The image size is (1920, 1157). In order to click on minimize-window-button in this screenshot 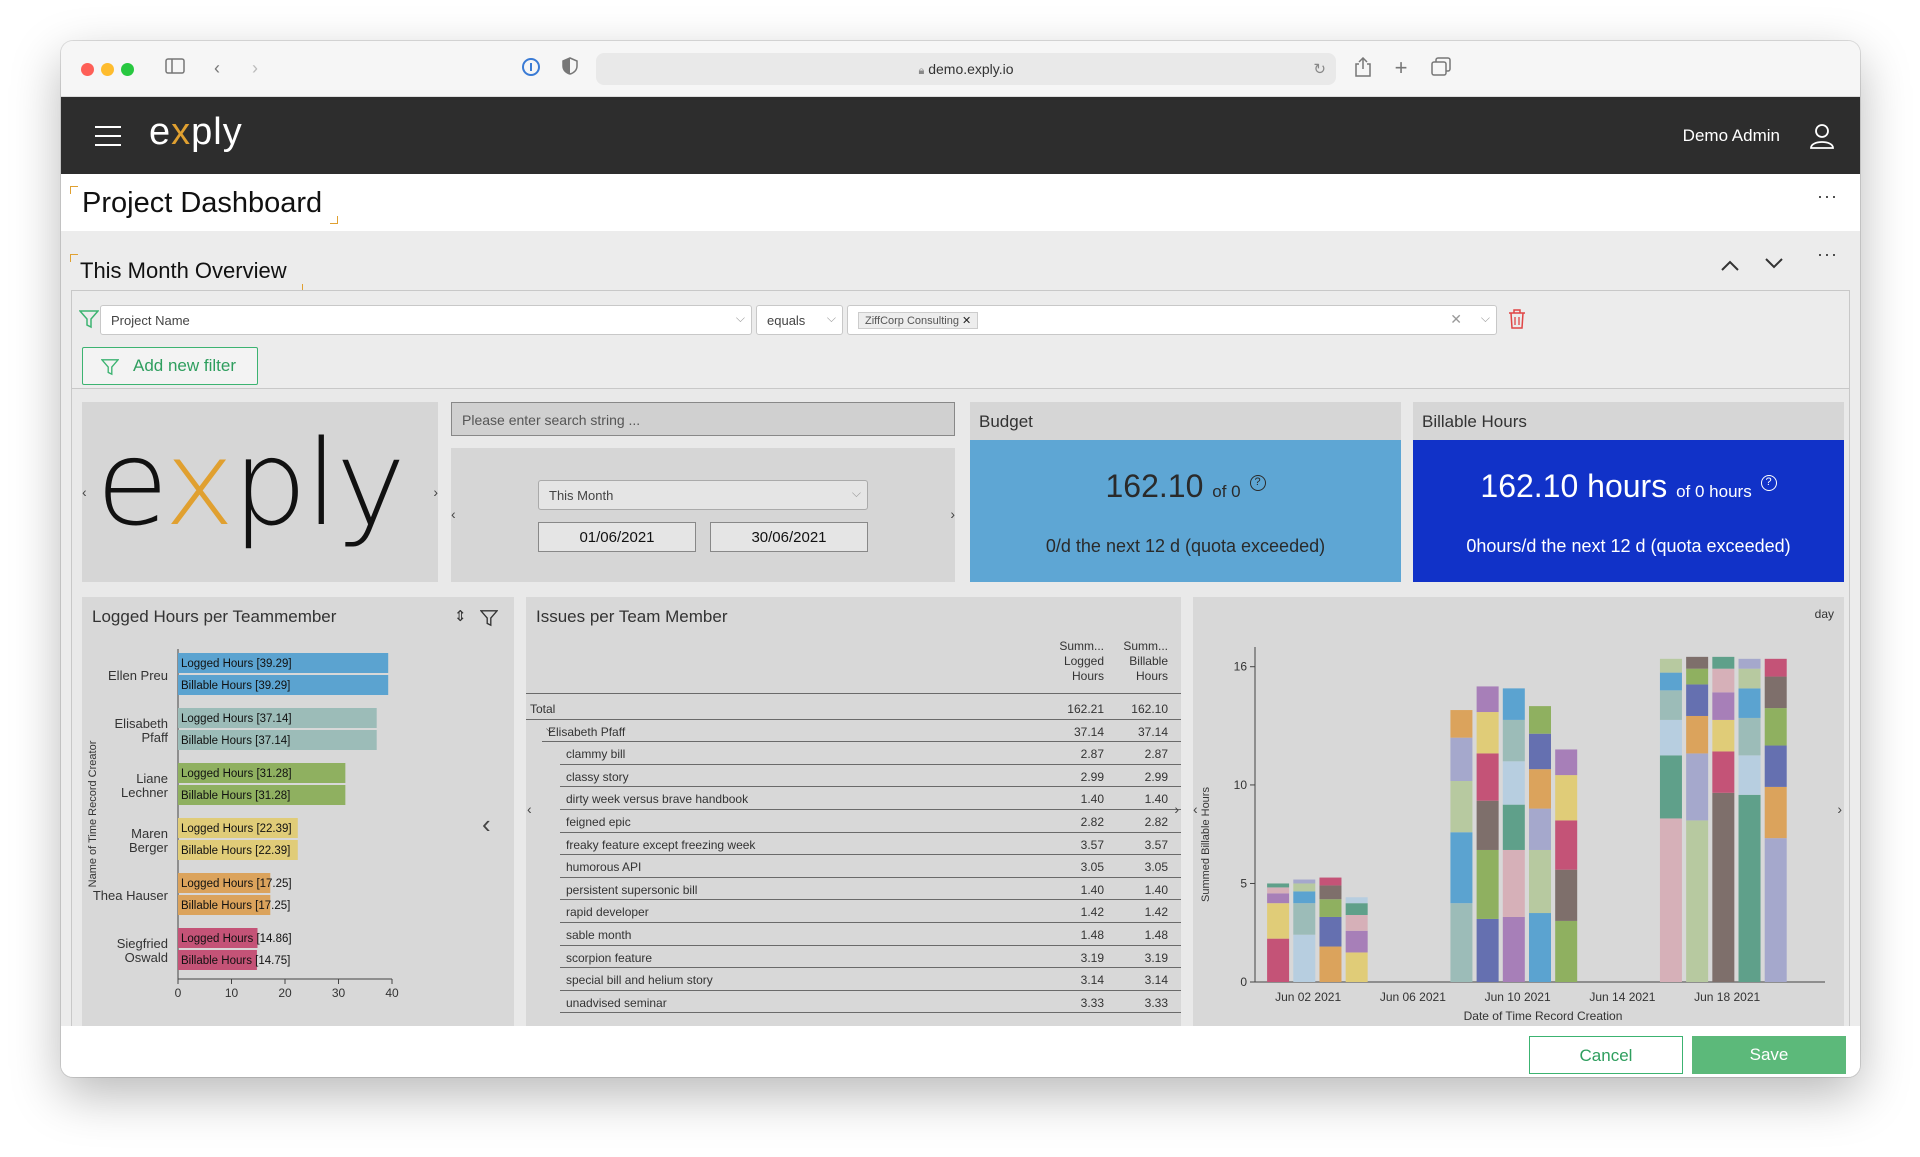, I will do `click(107, 69)`.